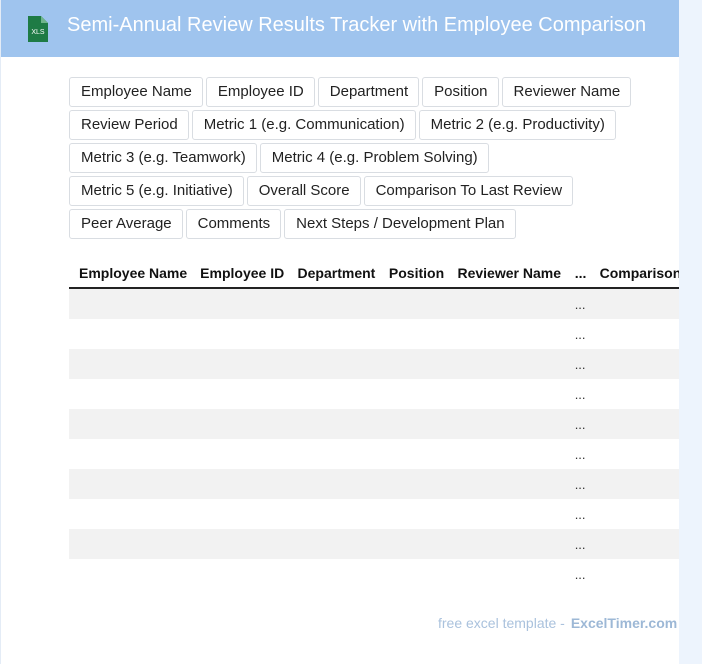 The image size is (702, 664). I want to click on field-chip: Comparison To Last Review, so click(468, 191).